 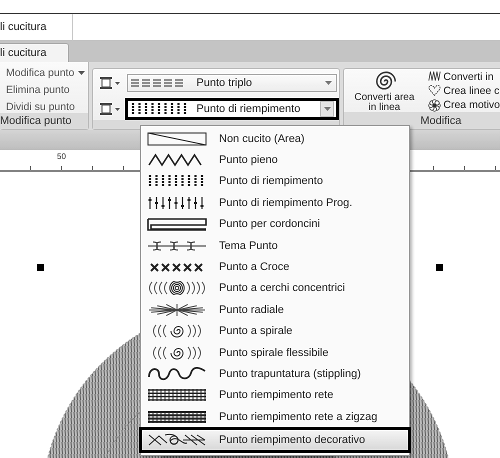 What do you see at coordinates (40, 106) in the screenshot?
I see `ribbon-command: Dividi su punto` at bounding box center [40, 106].